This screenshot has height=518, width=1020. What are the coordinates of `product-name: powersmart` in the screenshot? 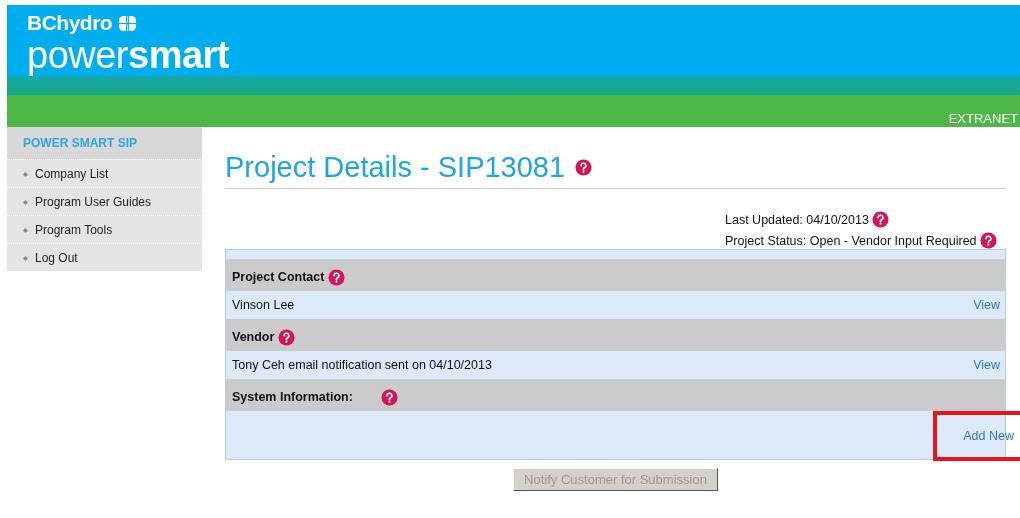 It's located at (128, 55).